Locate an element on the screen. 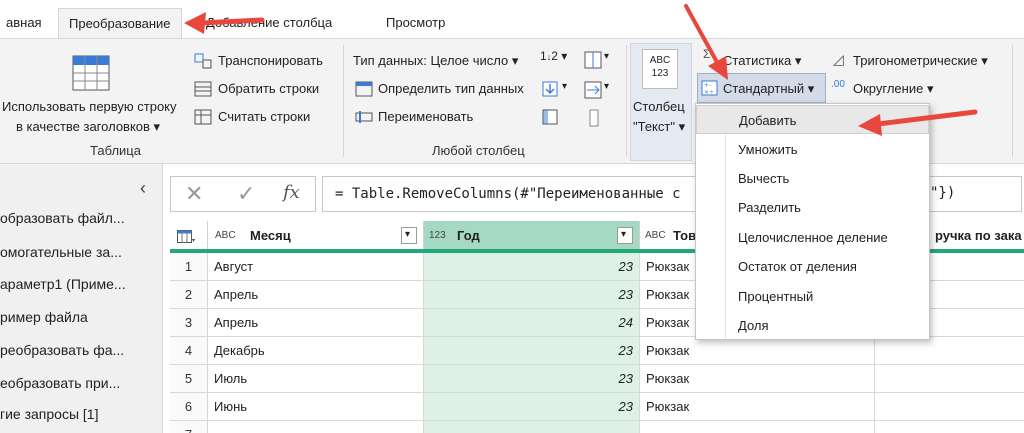 Image resolution: width=1024 pixels, height=433 pixels. trigonometry-icon: ◿ is located at coordinates (838, 59).